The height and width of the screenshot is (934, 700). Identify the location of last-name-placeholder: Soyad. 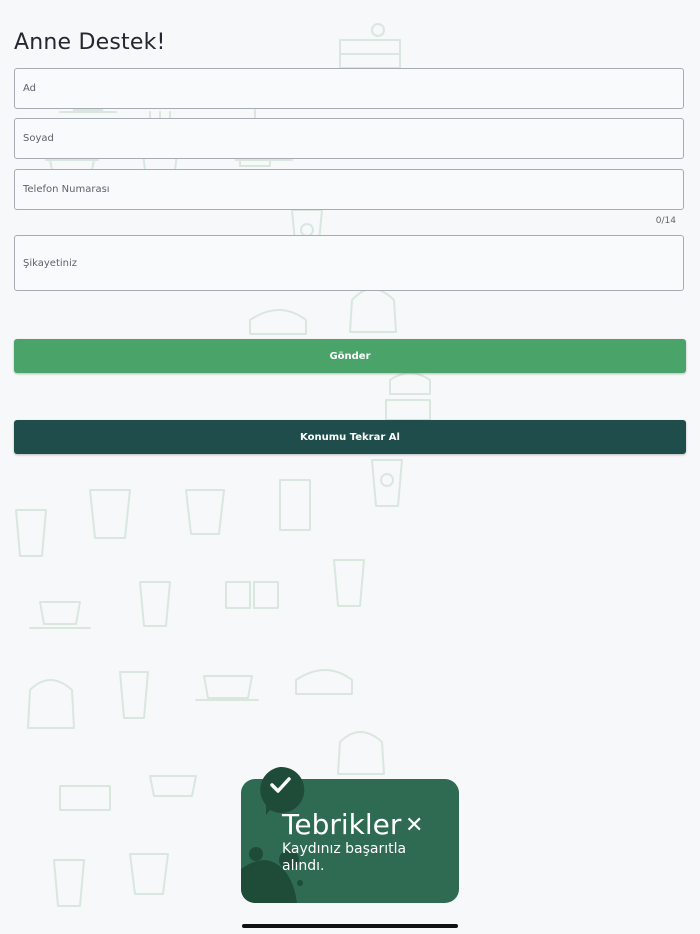
(38, 138).